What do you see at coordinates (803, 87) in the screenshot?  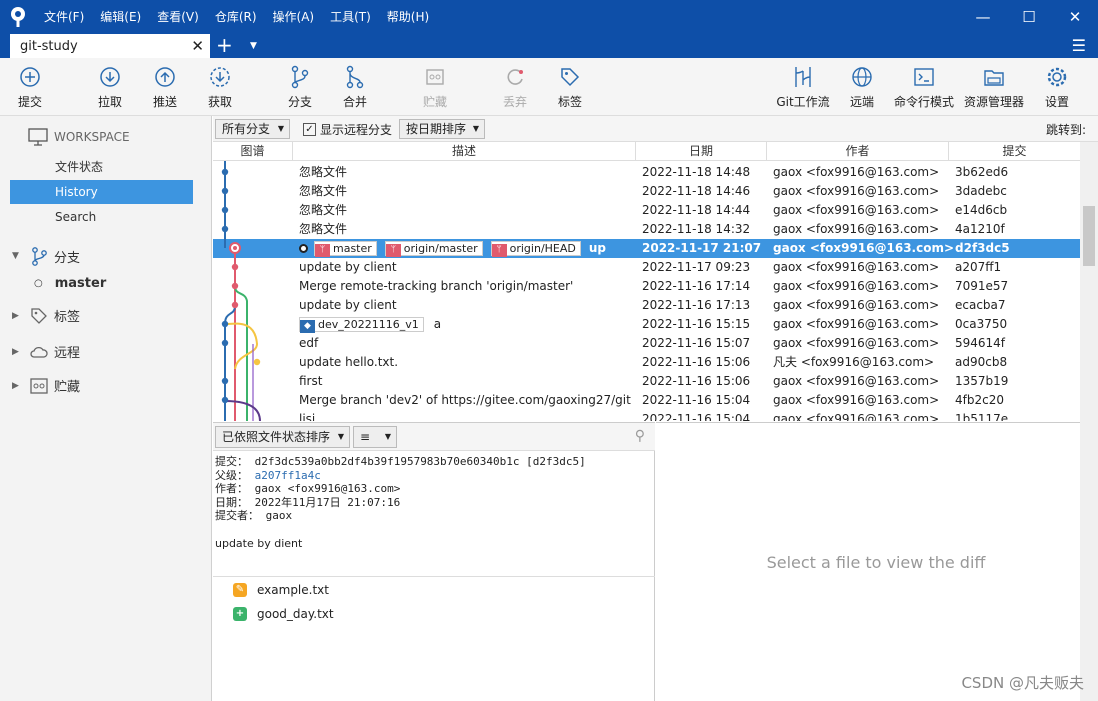 I see `gitflow-button: Git工作流` at bounding box center [803, 87].